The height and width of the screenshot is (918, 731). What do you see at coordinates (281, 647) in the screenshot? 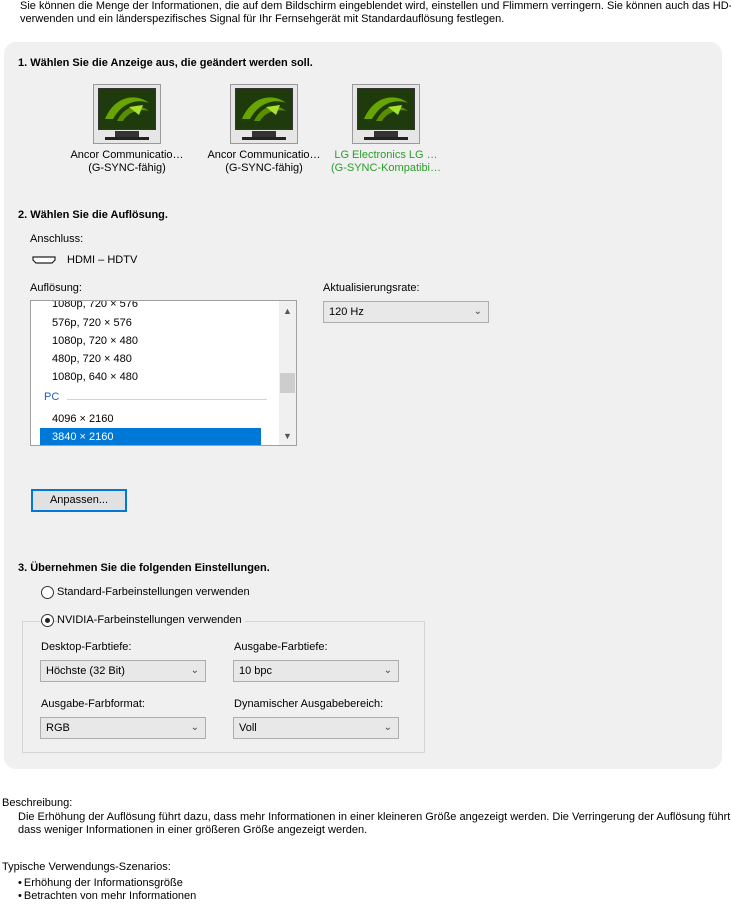
I see `output-depth-label: Ausgabe-Farbtiefe:` at bounding box center [281, 647].